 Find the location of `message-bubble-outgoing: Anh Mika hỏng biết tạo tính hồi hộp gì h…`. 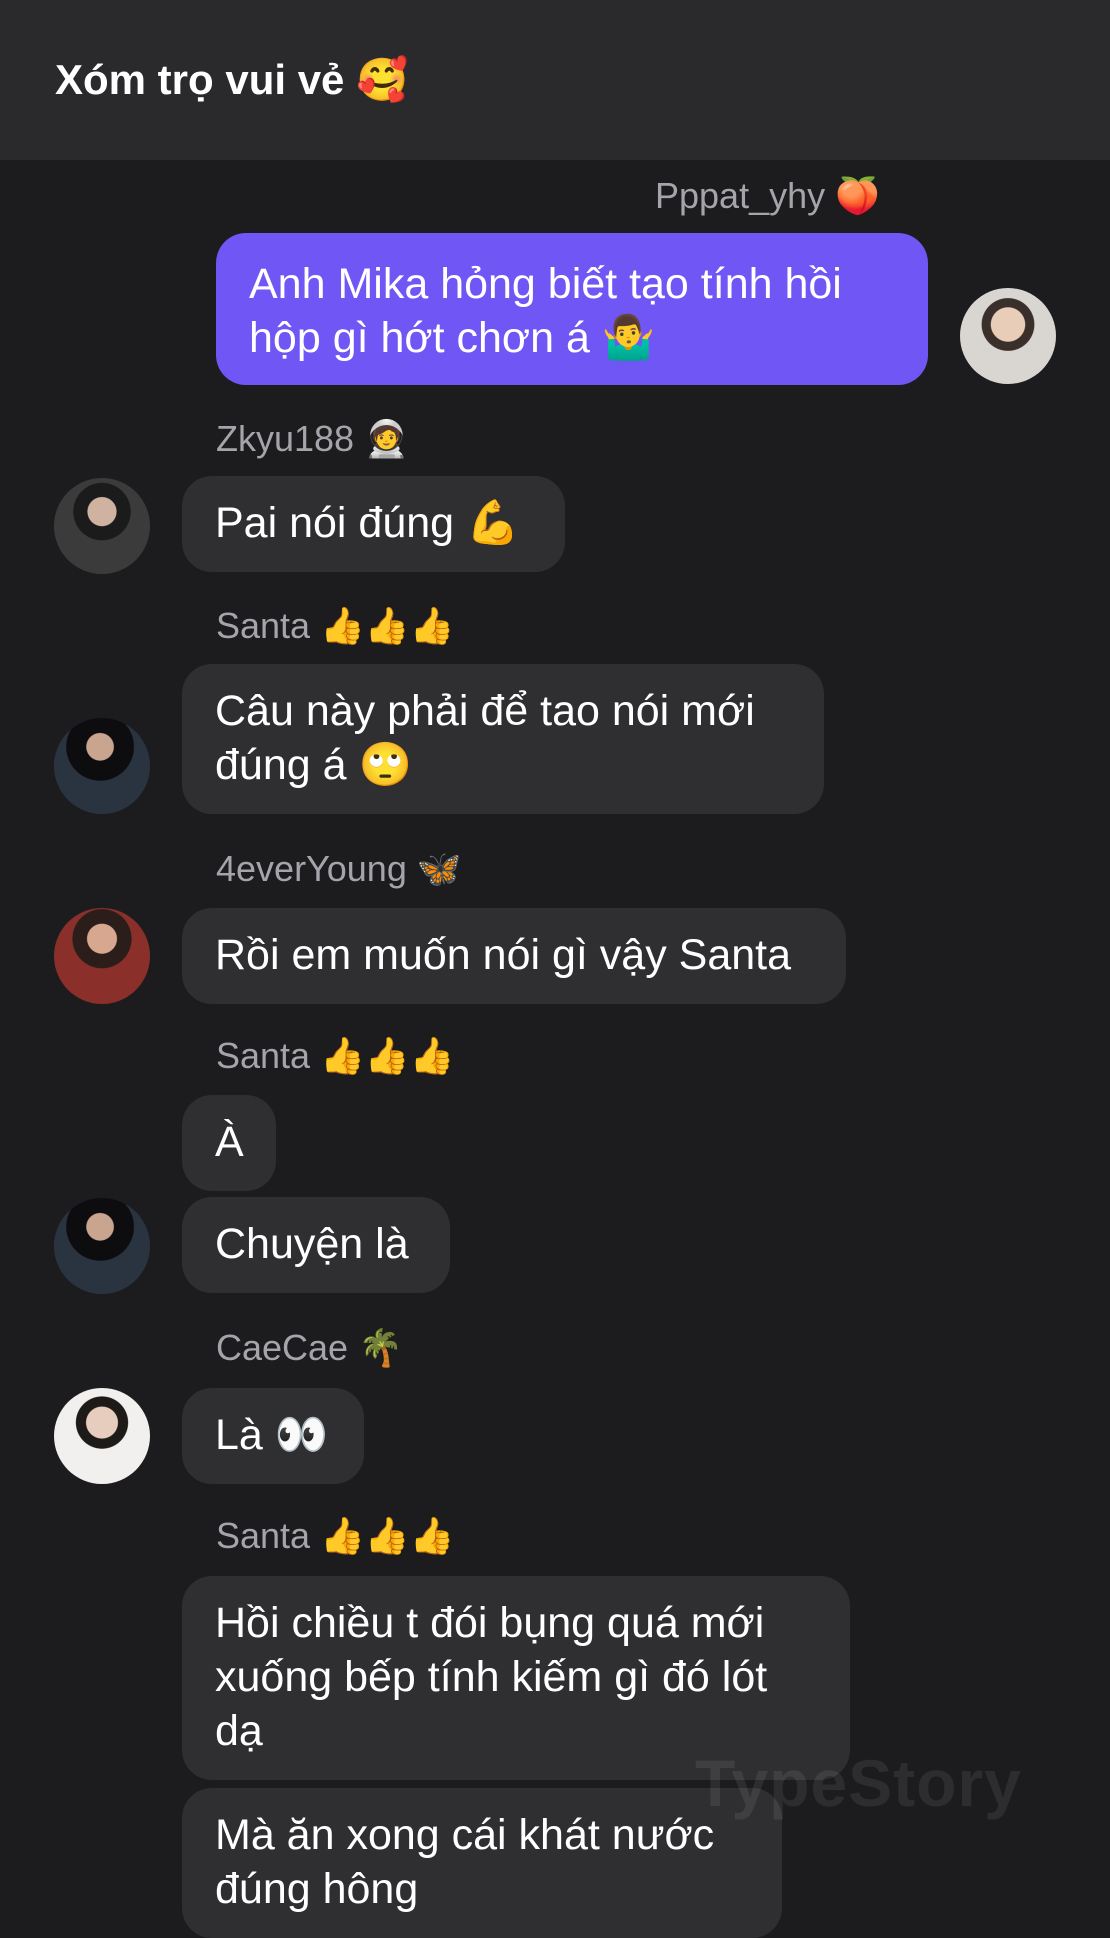

message-bubble-outgoing: Anh Mika hỏng biết tạo tính hồi hộp gì h… is located at coordinates (572, 309).